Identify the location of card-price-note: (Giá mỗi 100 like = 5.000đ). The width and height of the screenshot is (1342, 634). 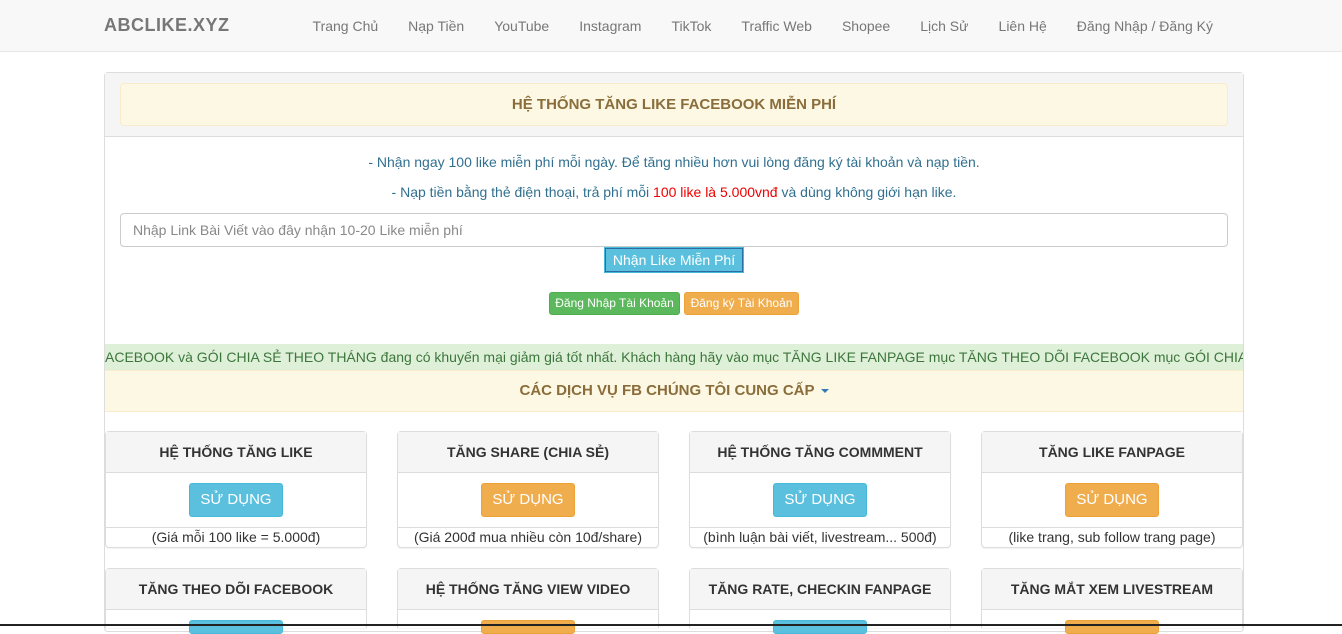
(236, 537).